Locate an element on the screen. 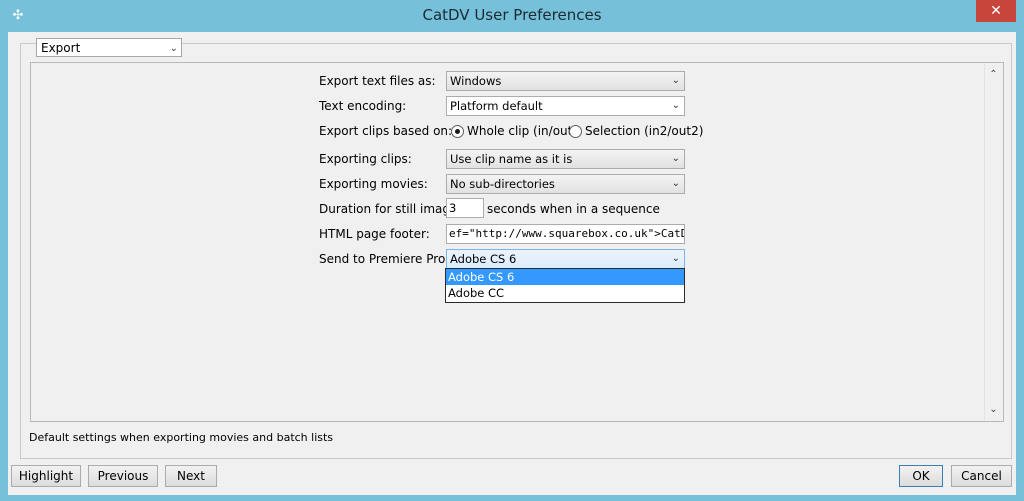 This screenshot has height=501, width=1024. category-dropdown-value: Export is located at coordinates (61, 48).